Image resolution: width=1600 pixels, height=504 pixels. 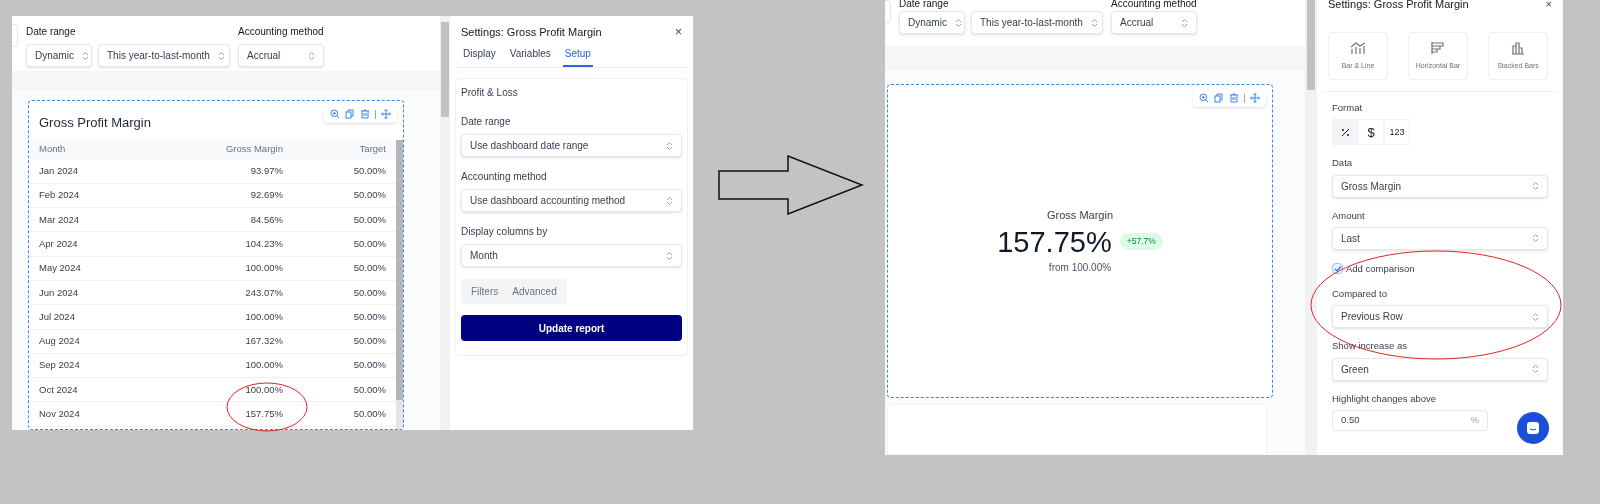 I want to click on check-icon, so click(x=1337, y=268).